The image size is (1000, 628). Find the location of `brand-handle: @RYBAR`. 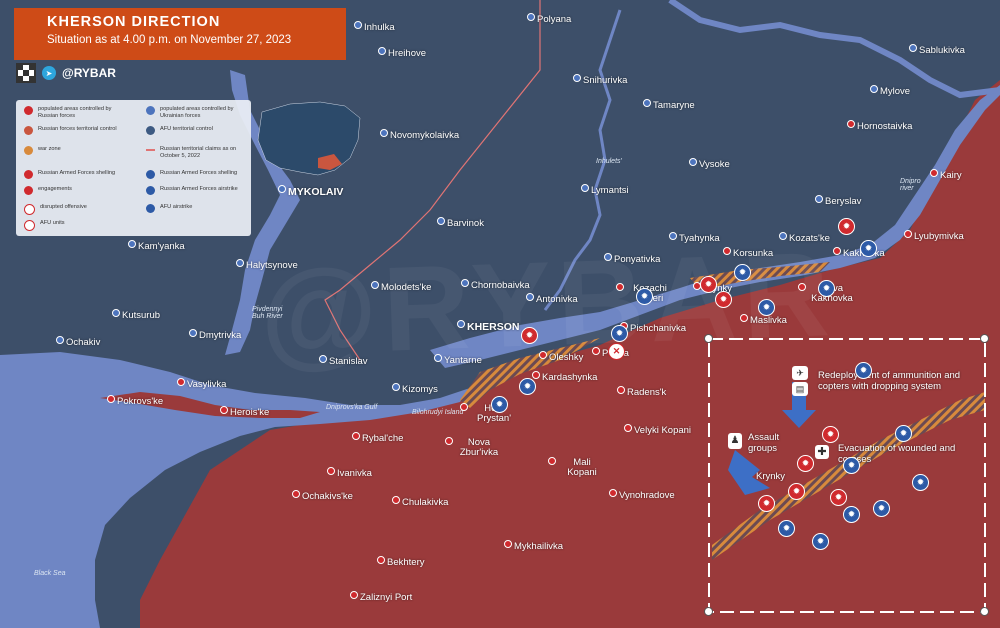

brand-handle: @RYBAR is located at coordinates (89, 73).